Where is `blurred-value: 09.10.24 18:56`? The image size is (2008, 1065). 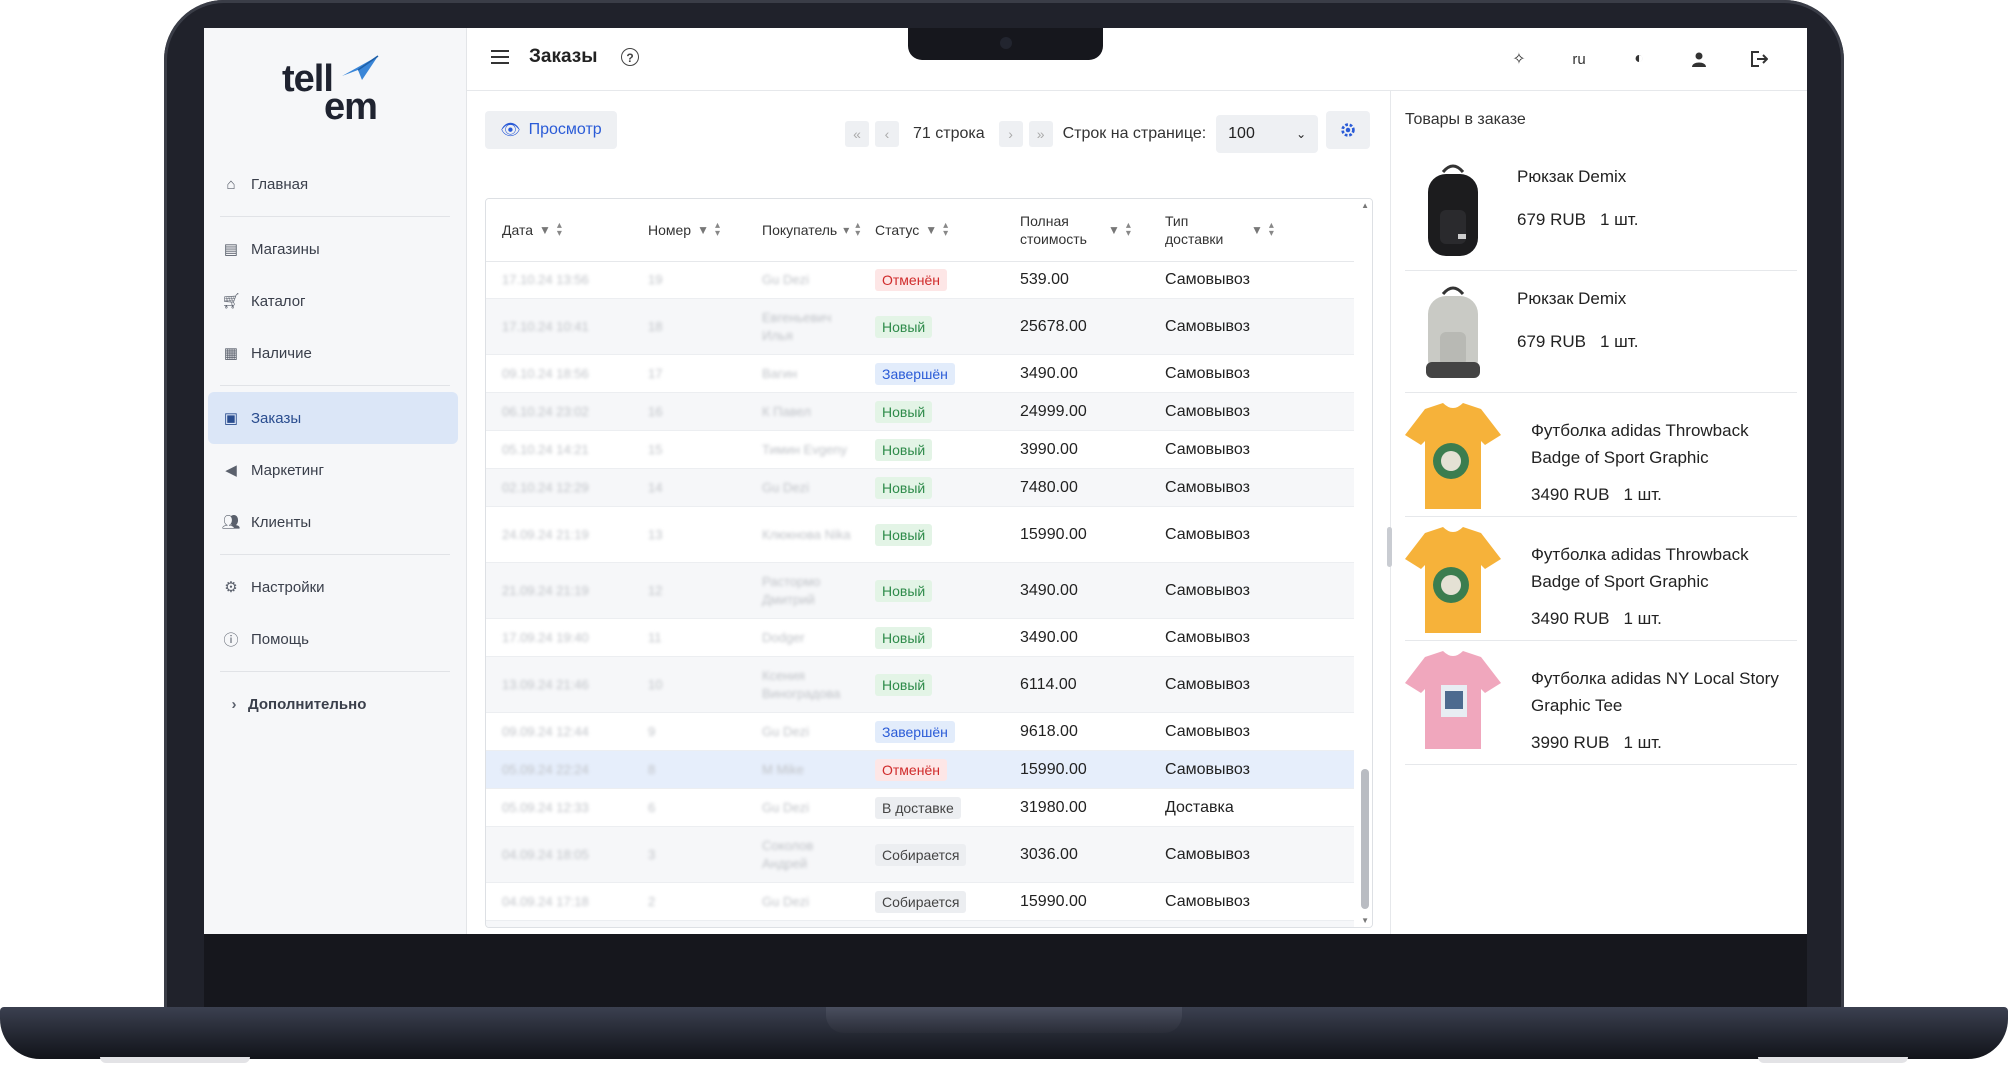 blurred-value: 09.10.24 18:56 is located at coordinates (545, 373).